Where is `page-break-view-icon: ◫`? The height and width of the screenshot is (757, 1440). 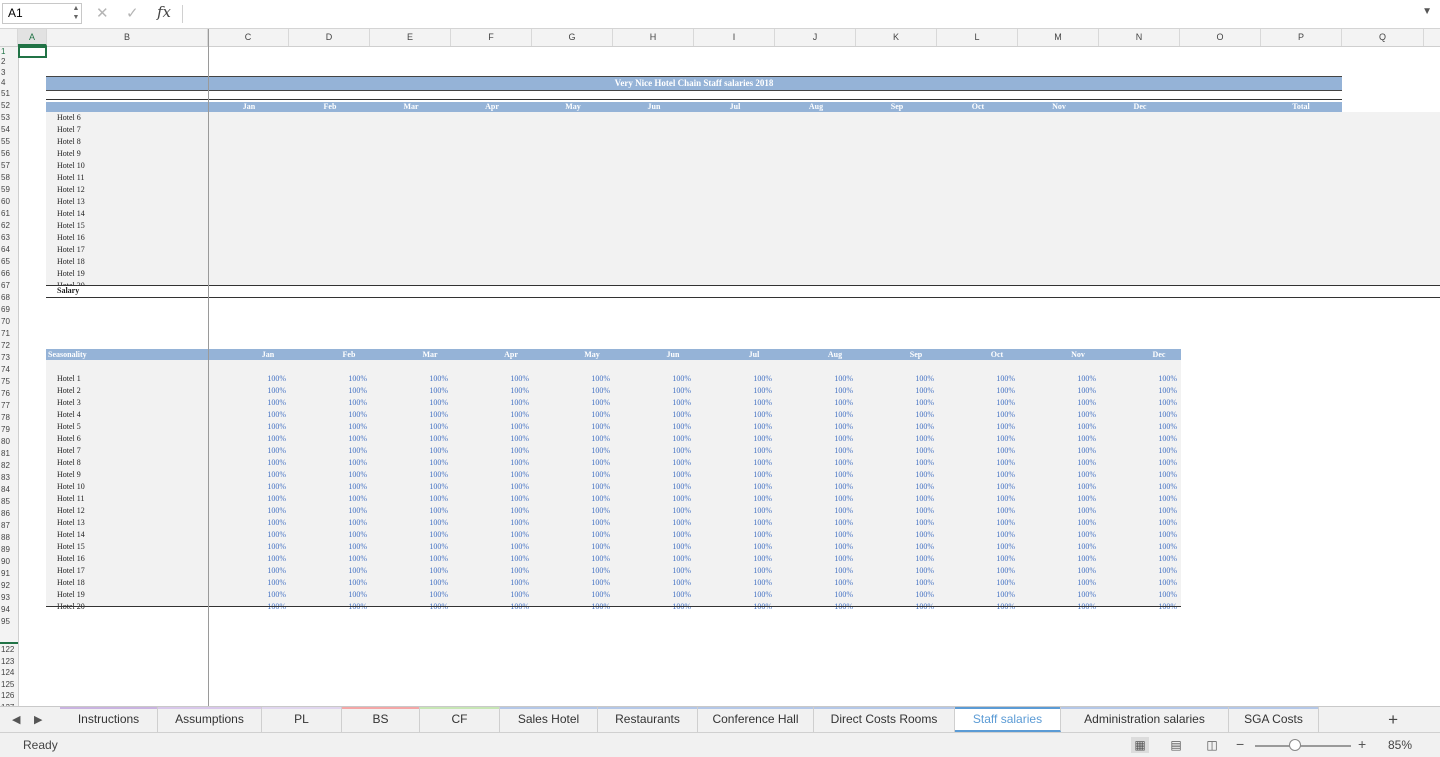 page-break-view-icon: ◫ is located at coordinates (1212, 745).